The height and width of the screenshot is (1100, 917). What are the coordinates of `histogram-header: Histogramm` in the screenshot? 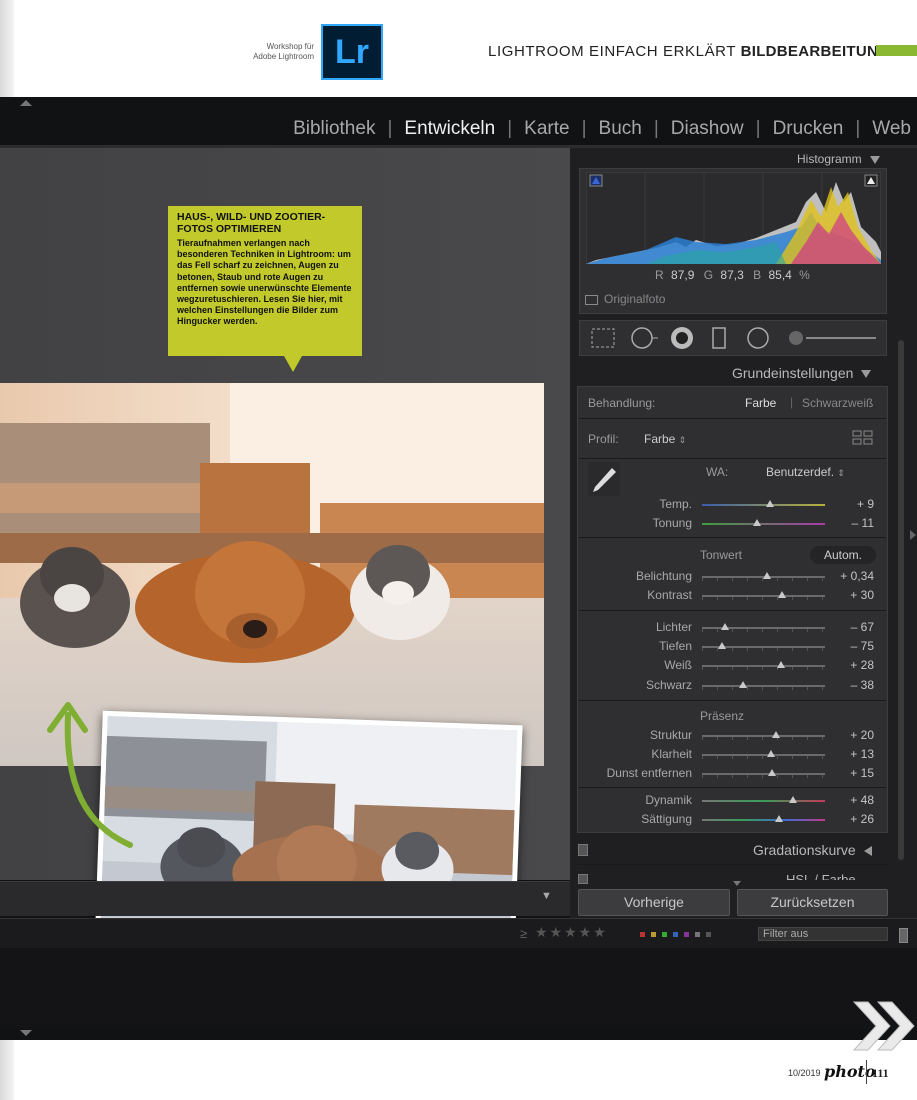 It's located at (838, 159).